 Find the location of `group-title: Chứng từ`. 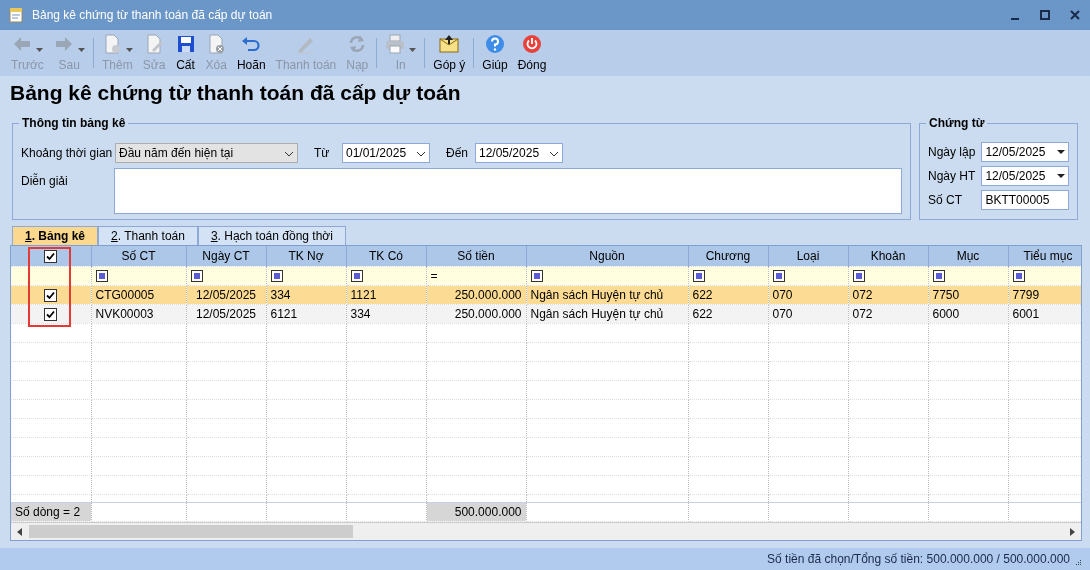

group-title: Chứng từ is located at coordinates (956, 123).